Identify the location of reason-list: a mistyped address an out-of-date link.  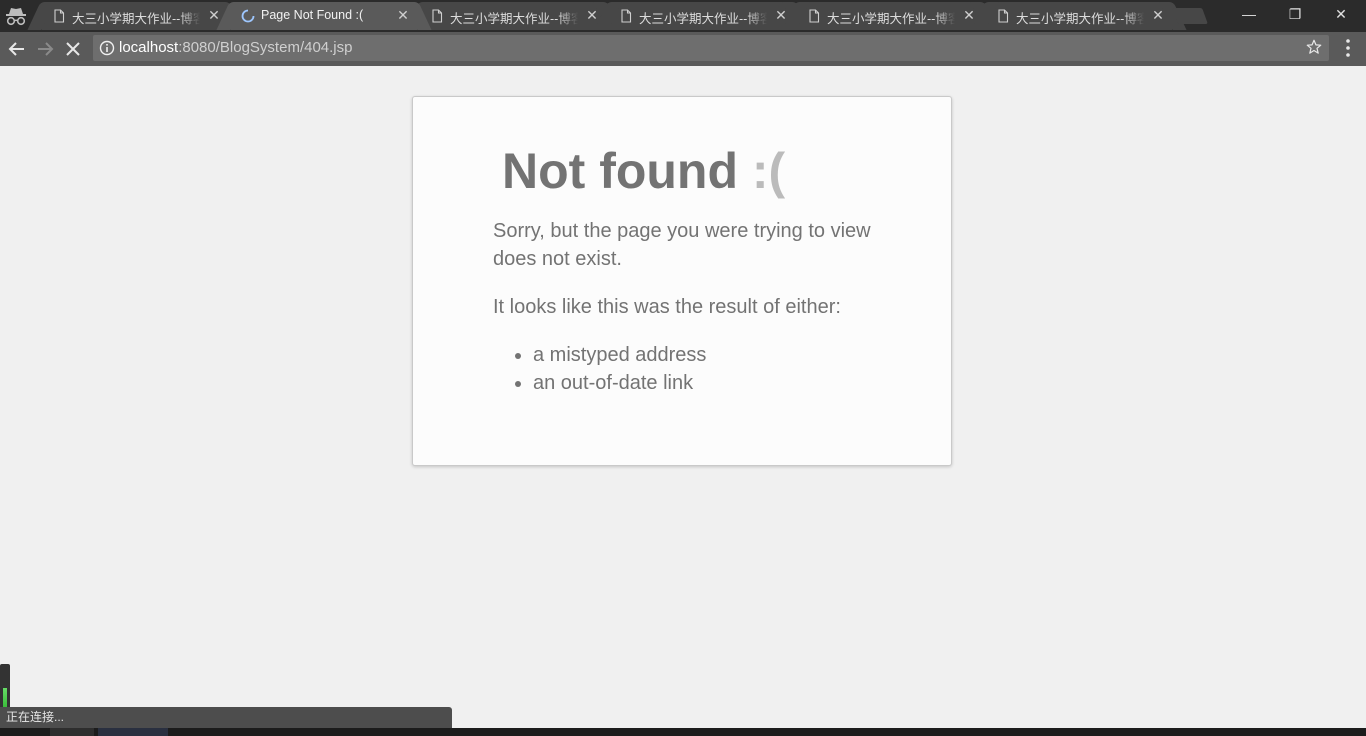
(599, 369).